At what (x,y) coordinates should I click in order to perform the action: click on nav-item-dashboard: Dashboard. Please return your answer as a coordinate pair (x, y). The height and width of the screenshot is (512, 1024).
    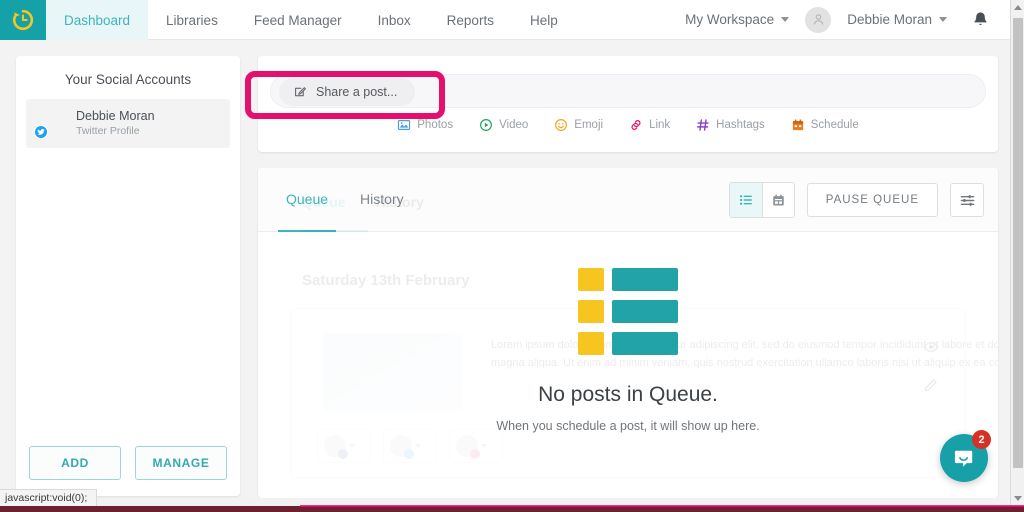
    Looking at the image, I should click on (97, 20).